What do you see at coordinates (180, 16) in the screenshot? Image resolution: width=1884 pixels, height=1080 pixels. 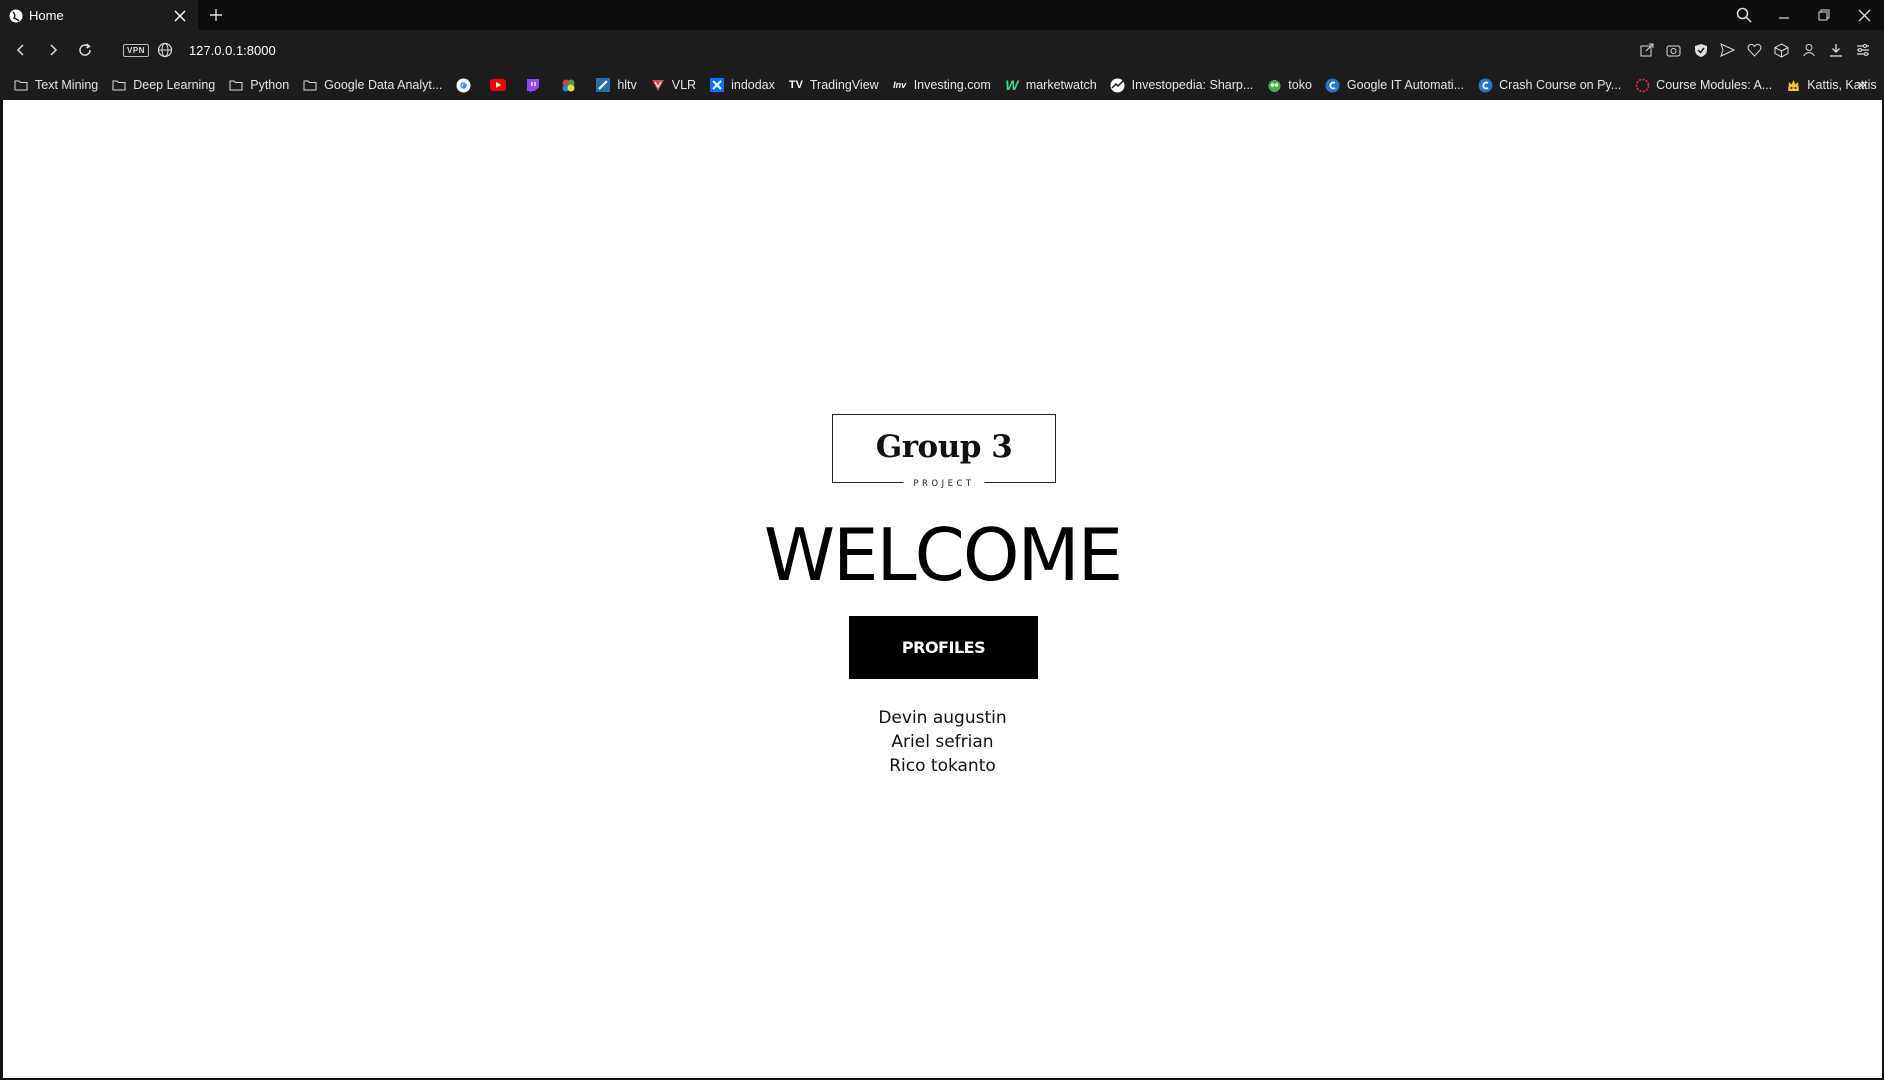 I see `close-tab-icon` at bounding box center [180, 16].